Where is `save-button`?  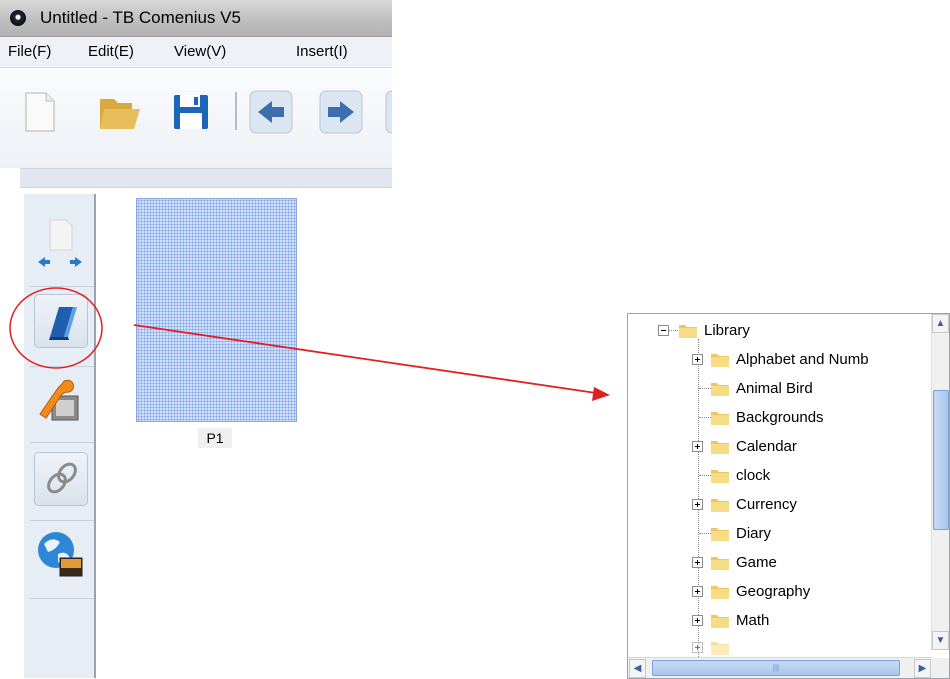 save-button is located at coordinates (191, 112).